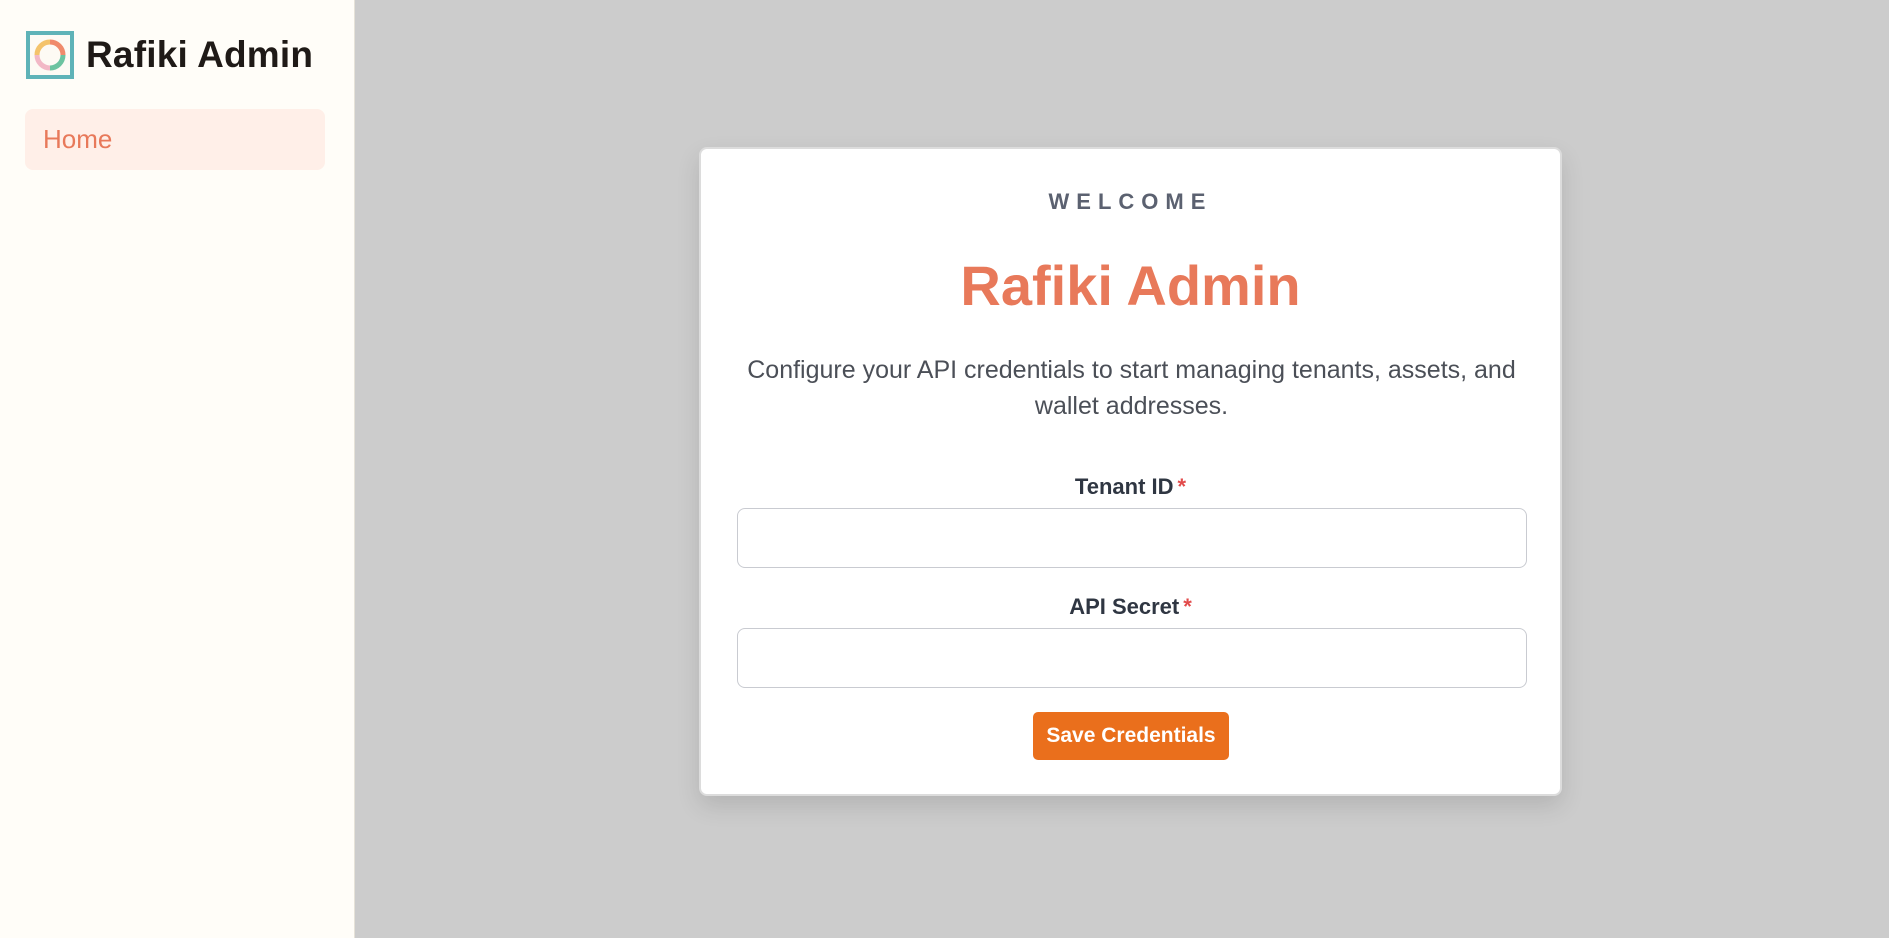 Image resolution: width=1889 pixels, height=938 pixels. I want to click on api-secret-label-text: API Secret, so click(1124, 606).